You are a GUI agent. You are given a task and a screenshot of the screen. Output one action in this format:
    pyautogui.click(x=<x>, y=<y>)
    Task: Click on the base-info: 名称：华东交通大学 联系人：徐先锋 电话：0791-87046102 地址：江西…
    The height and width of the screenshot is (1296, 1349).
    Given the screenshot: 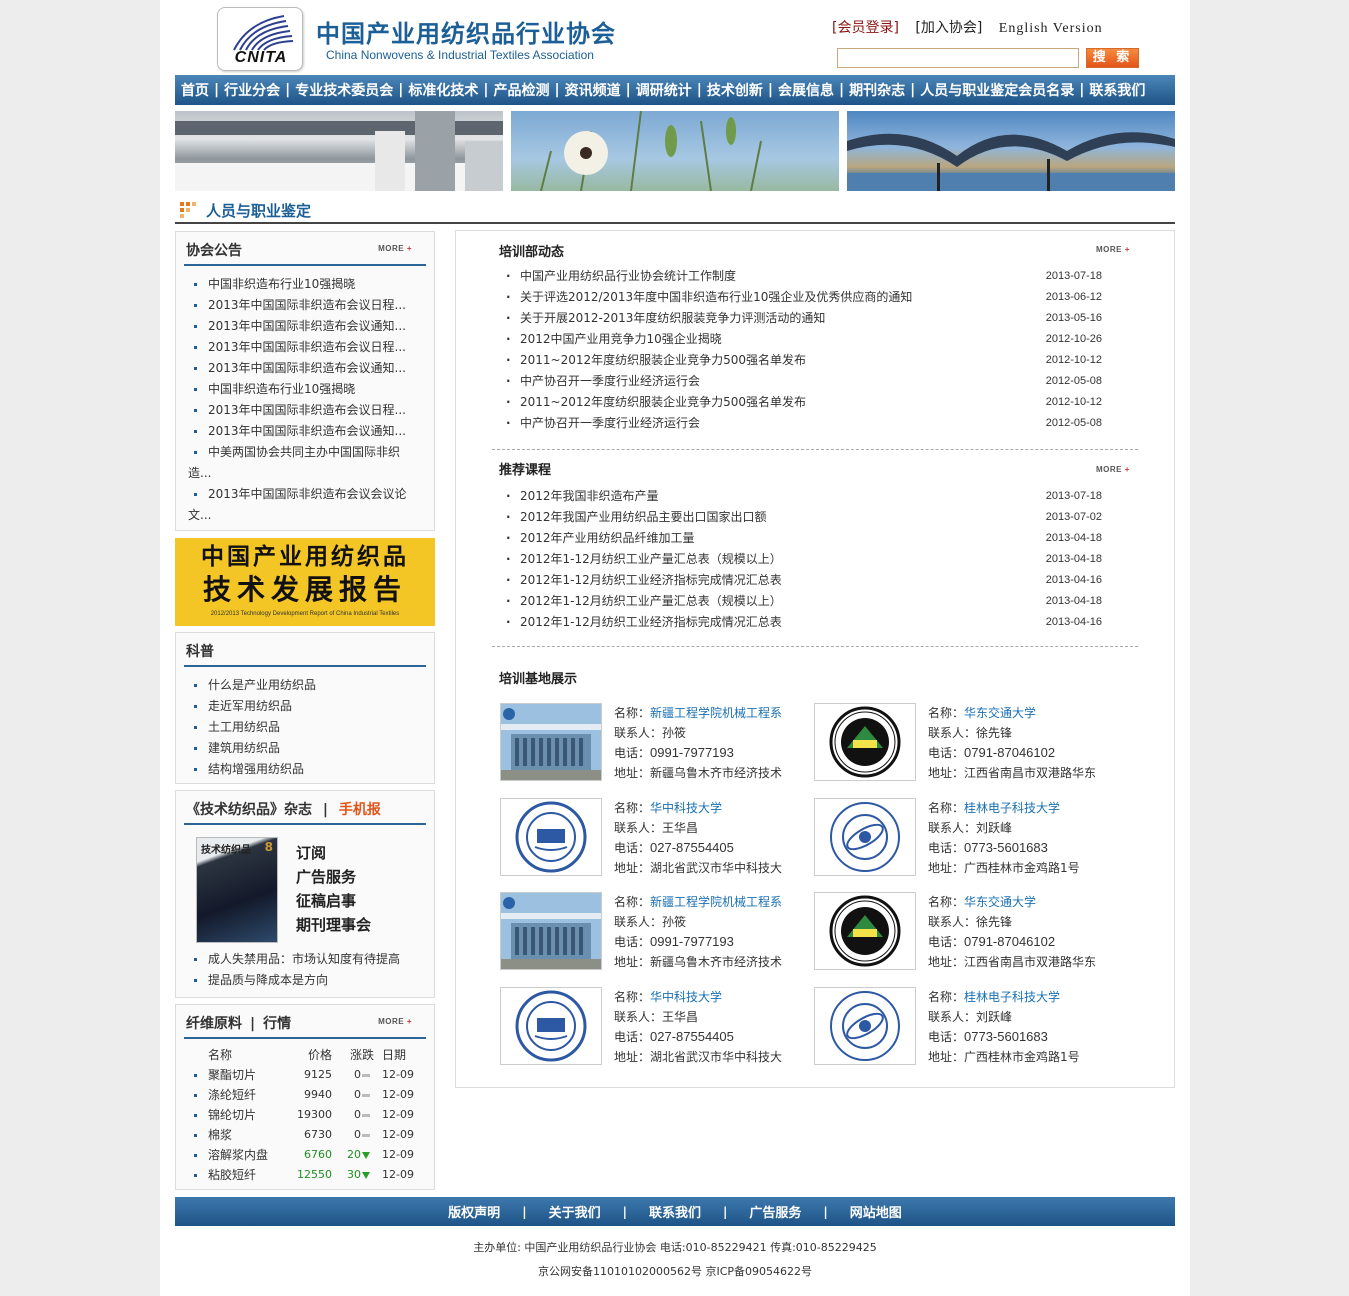 What is the action you would take?
    pyautogui.click(x=1012, y=932)
    